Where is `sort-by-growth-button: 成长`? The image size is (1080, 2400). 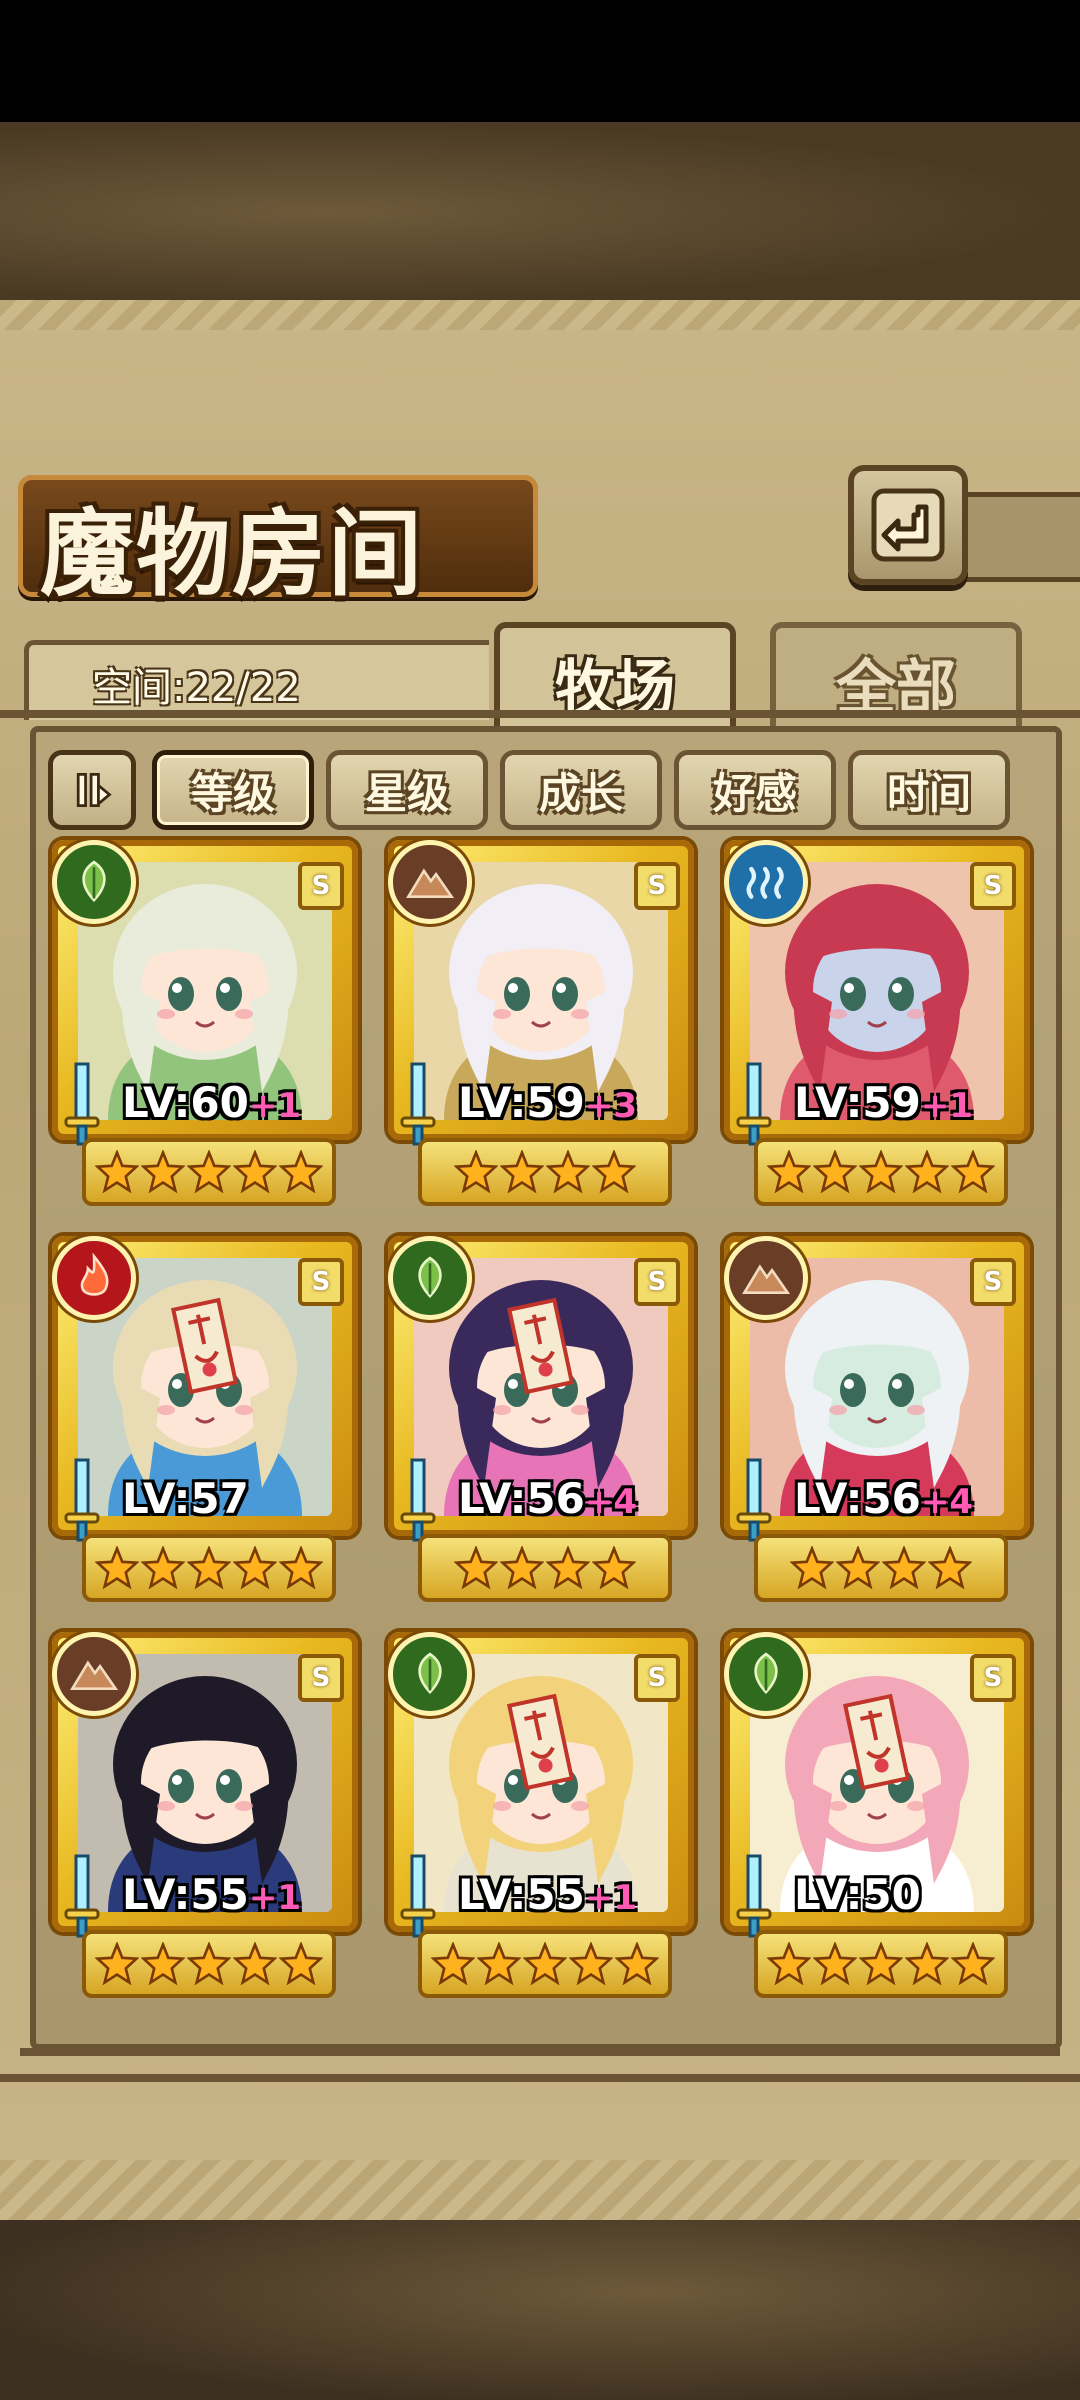
sort-by-growth-button: 成长 is located at coordinates (581, 790).